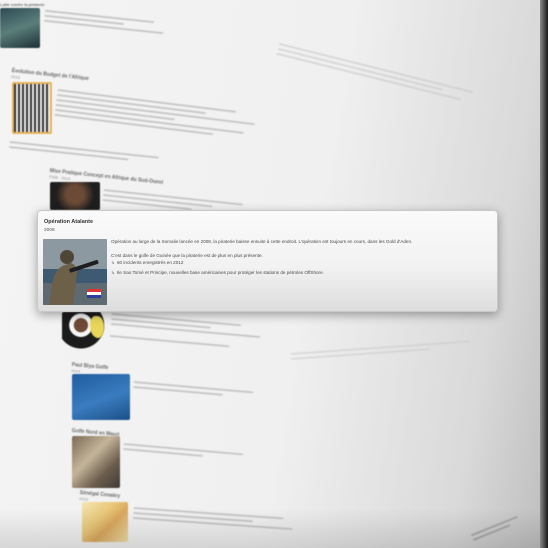 The height and width of the screenshot is (548, 548). I want to click on background-entry-1: Lutte contre la piraterie, so click(30, 4).